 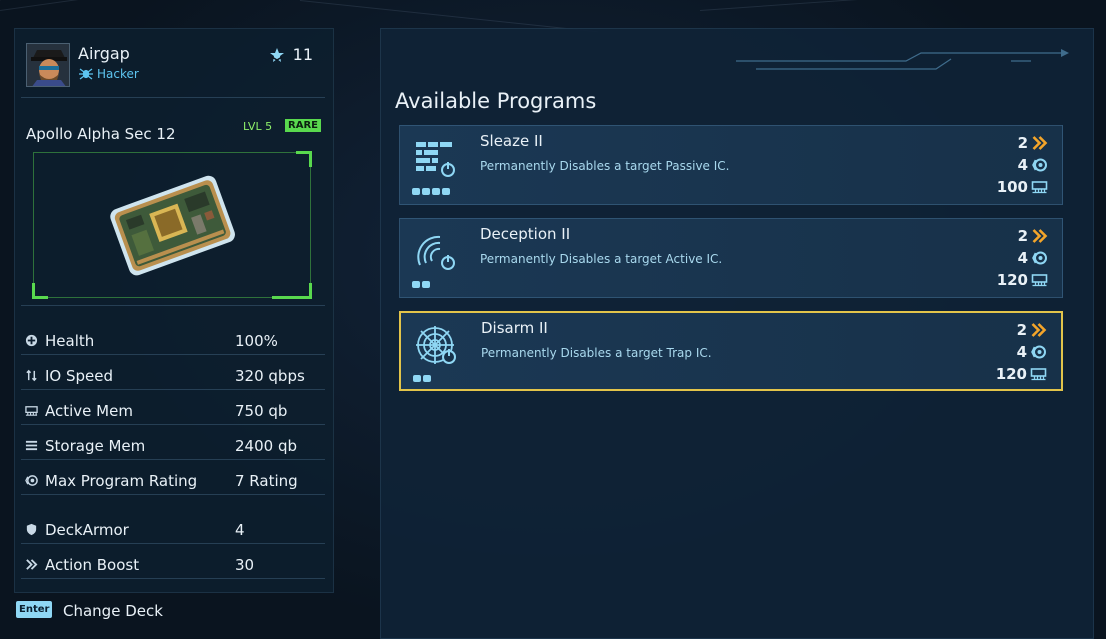 I want to click on player-level-value: 11, so click(x=302, y=54).